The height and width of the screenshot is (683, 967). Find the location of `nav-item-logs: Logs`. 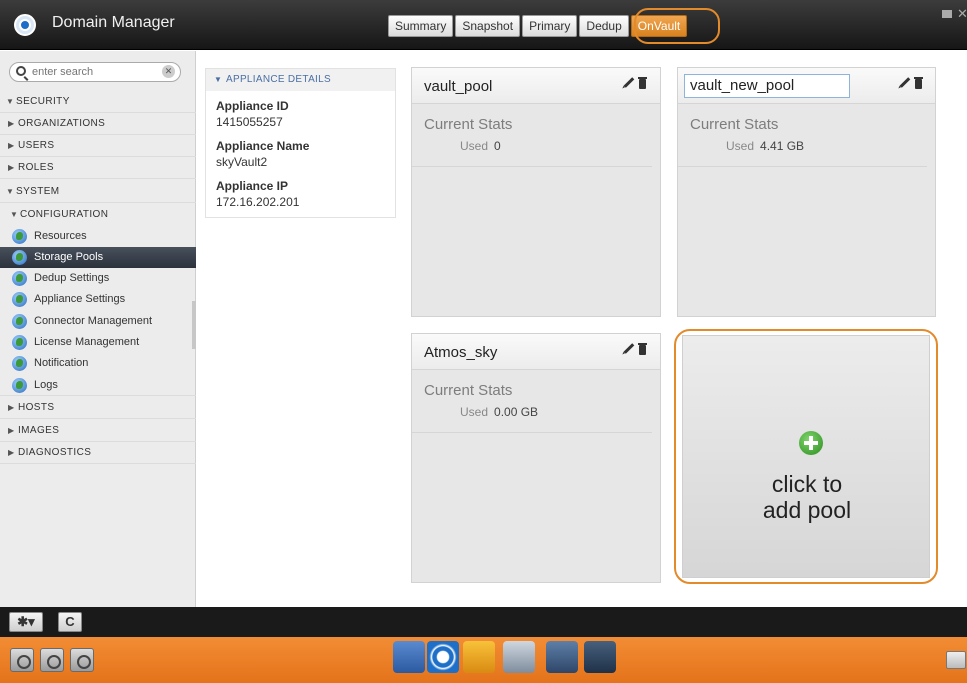

nav-item-logs: Logs is located at coordinates (98, 385).